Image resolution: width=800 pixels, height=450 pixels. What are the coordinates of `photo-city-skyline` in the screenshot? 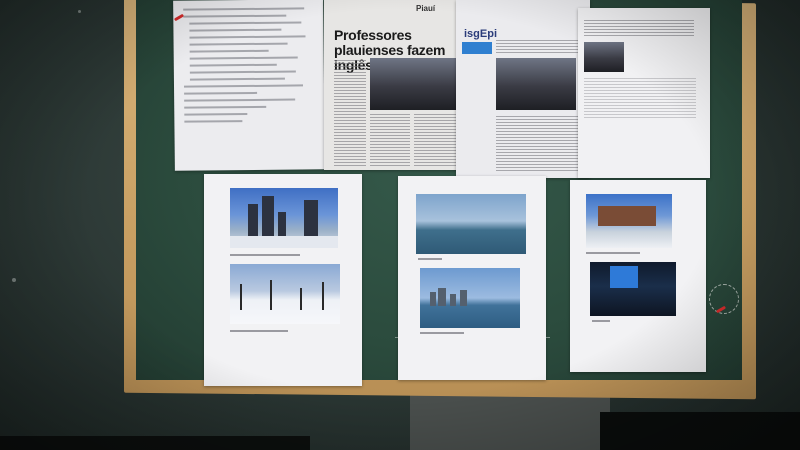 It's located at (284, 218).